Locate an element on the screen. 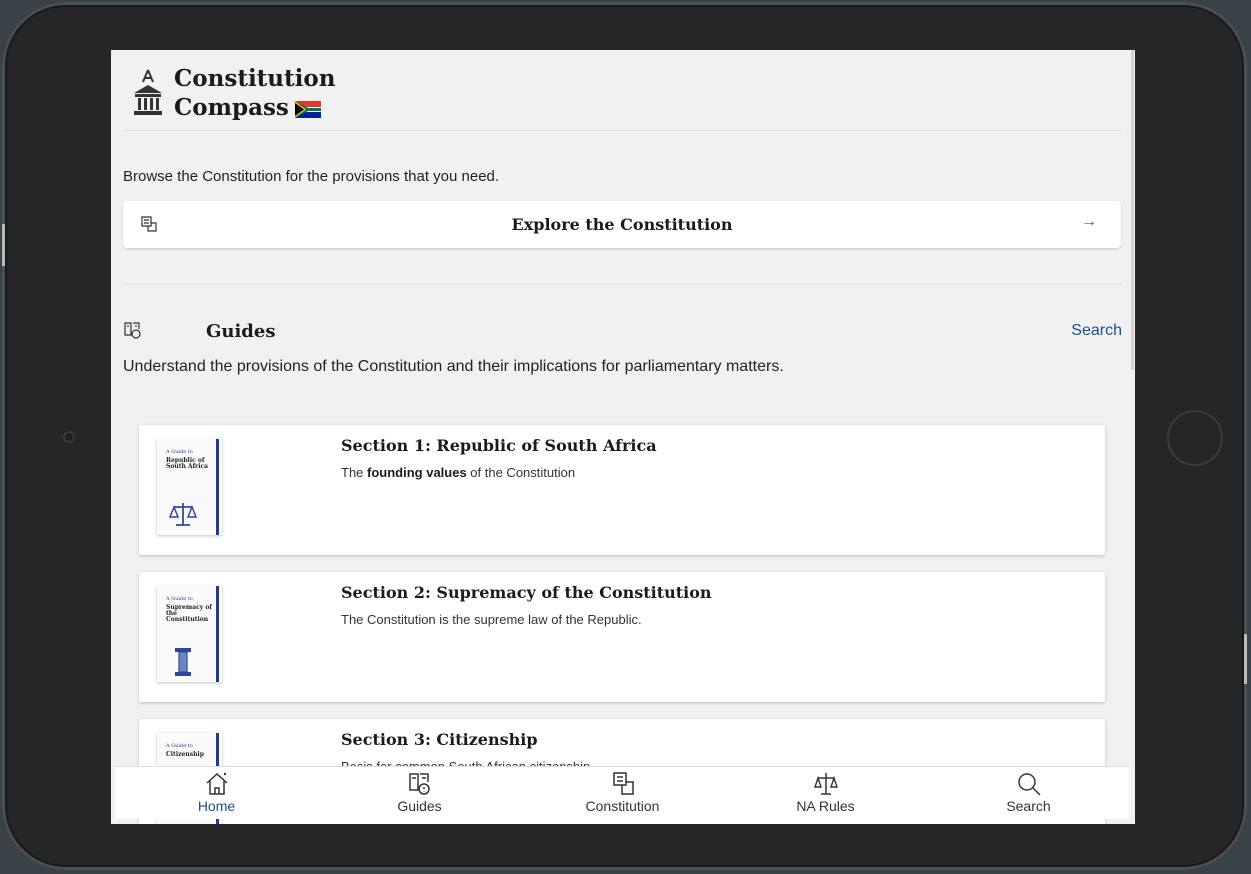 This screenshot has width=1251, height=874. home-icon is located at coordinates (216, 783).